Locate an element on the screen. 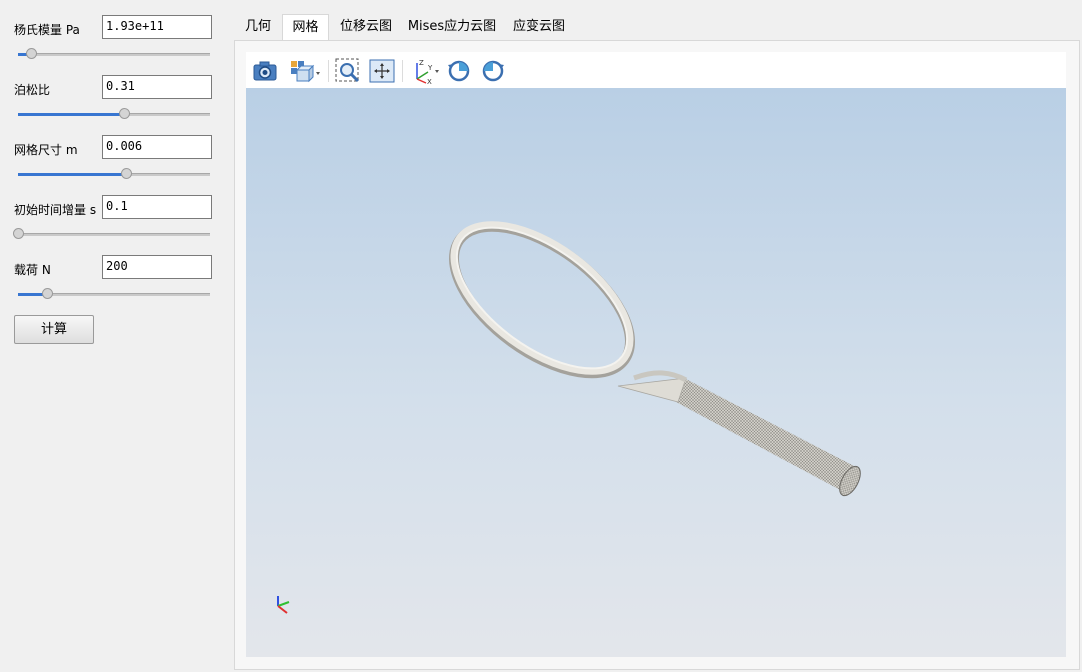 This screenshot has width=1082, height=672. calculate-button: 计算 is located at coordinates (54, 329).